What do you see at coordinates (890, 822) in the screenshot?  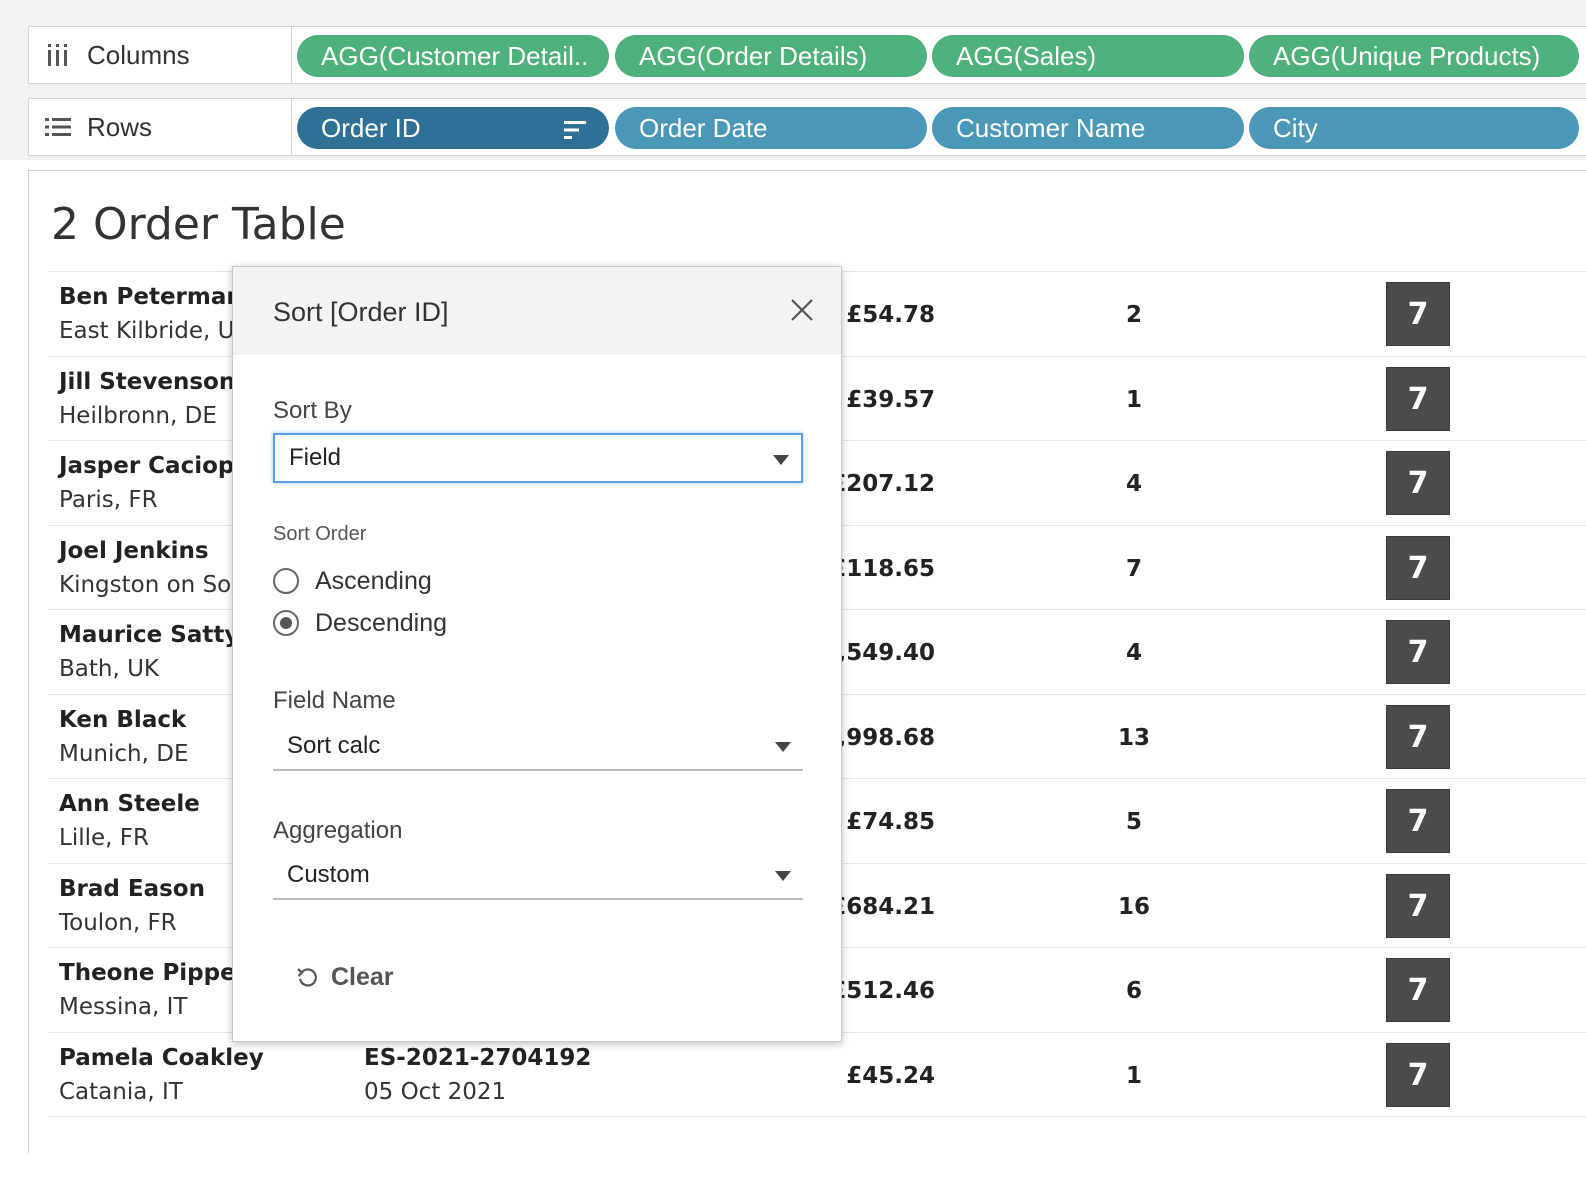 I see `sales-value: £74.85` at bounding box center [890, 822].